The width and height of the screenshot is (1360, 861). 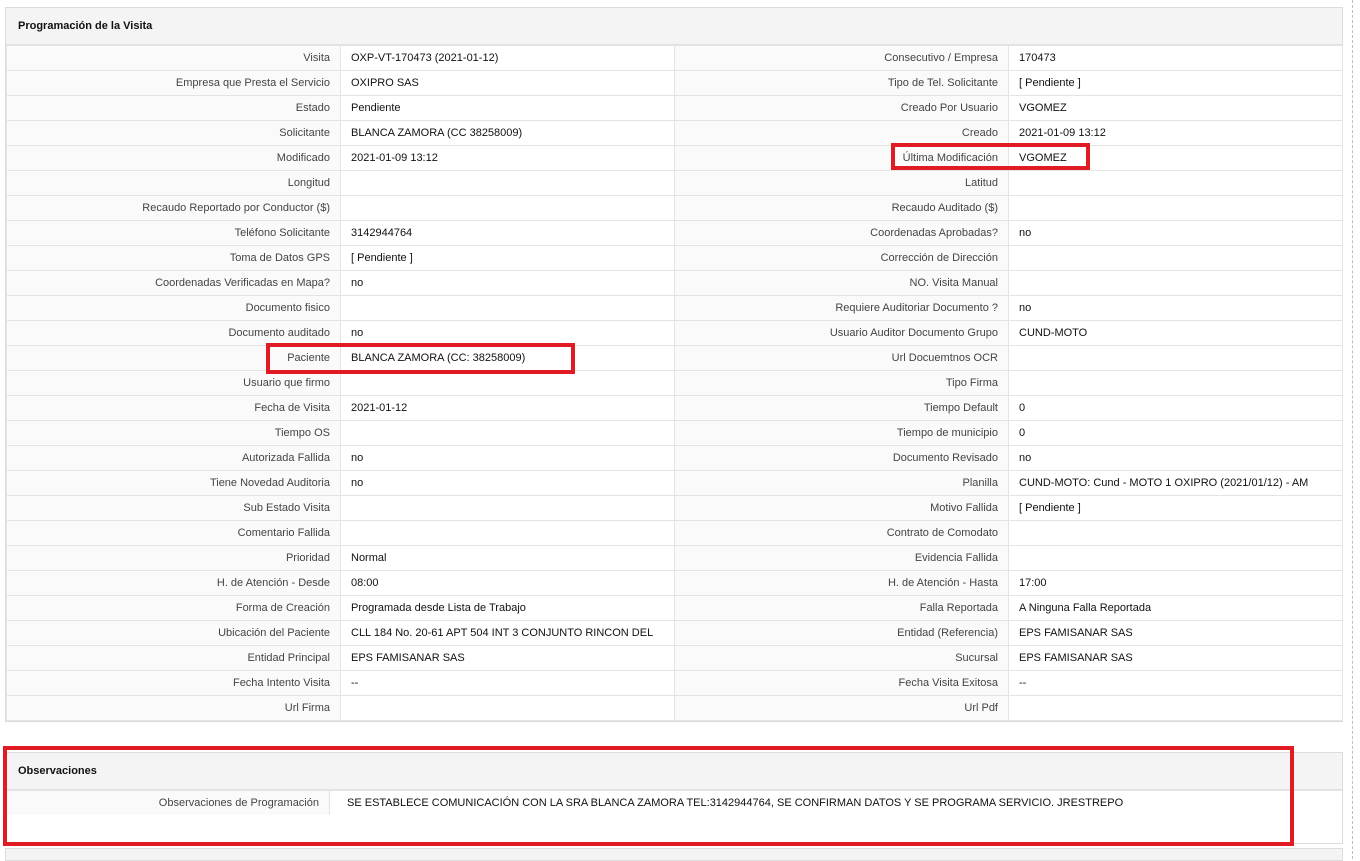 What do you see at coordinates (507, 358) in the screenshot?
I see `field-value: BLANCA ZAMORA (CC: 38258009)` at bounding box center [507, 358].